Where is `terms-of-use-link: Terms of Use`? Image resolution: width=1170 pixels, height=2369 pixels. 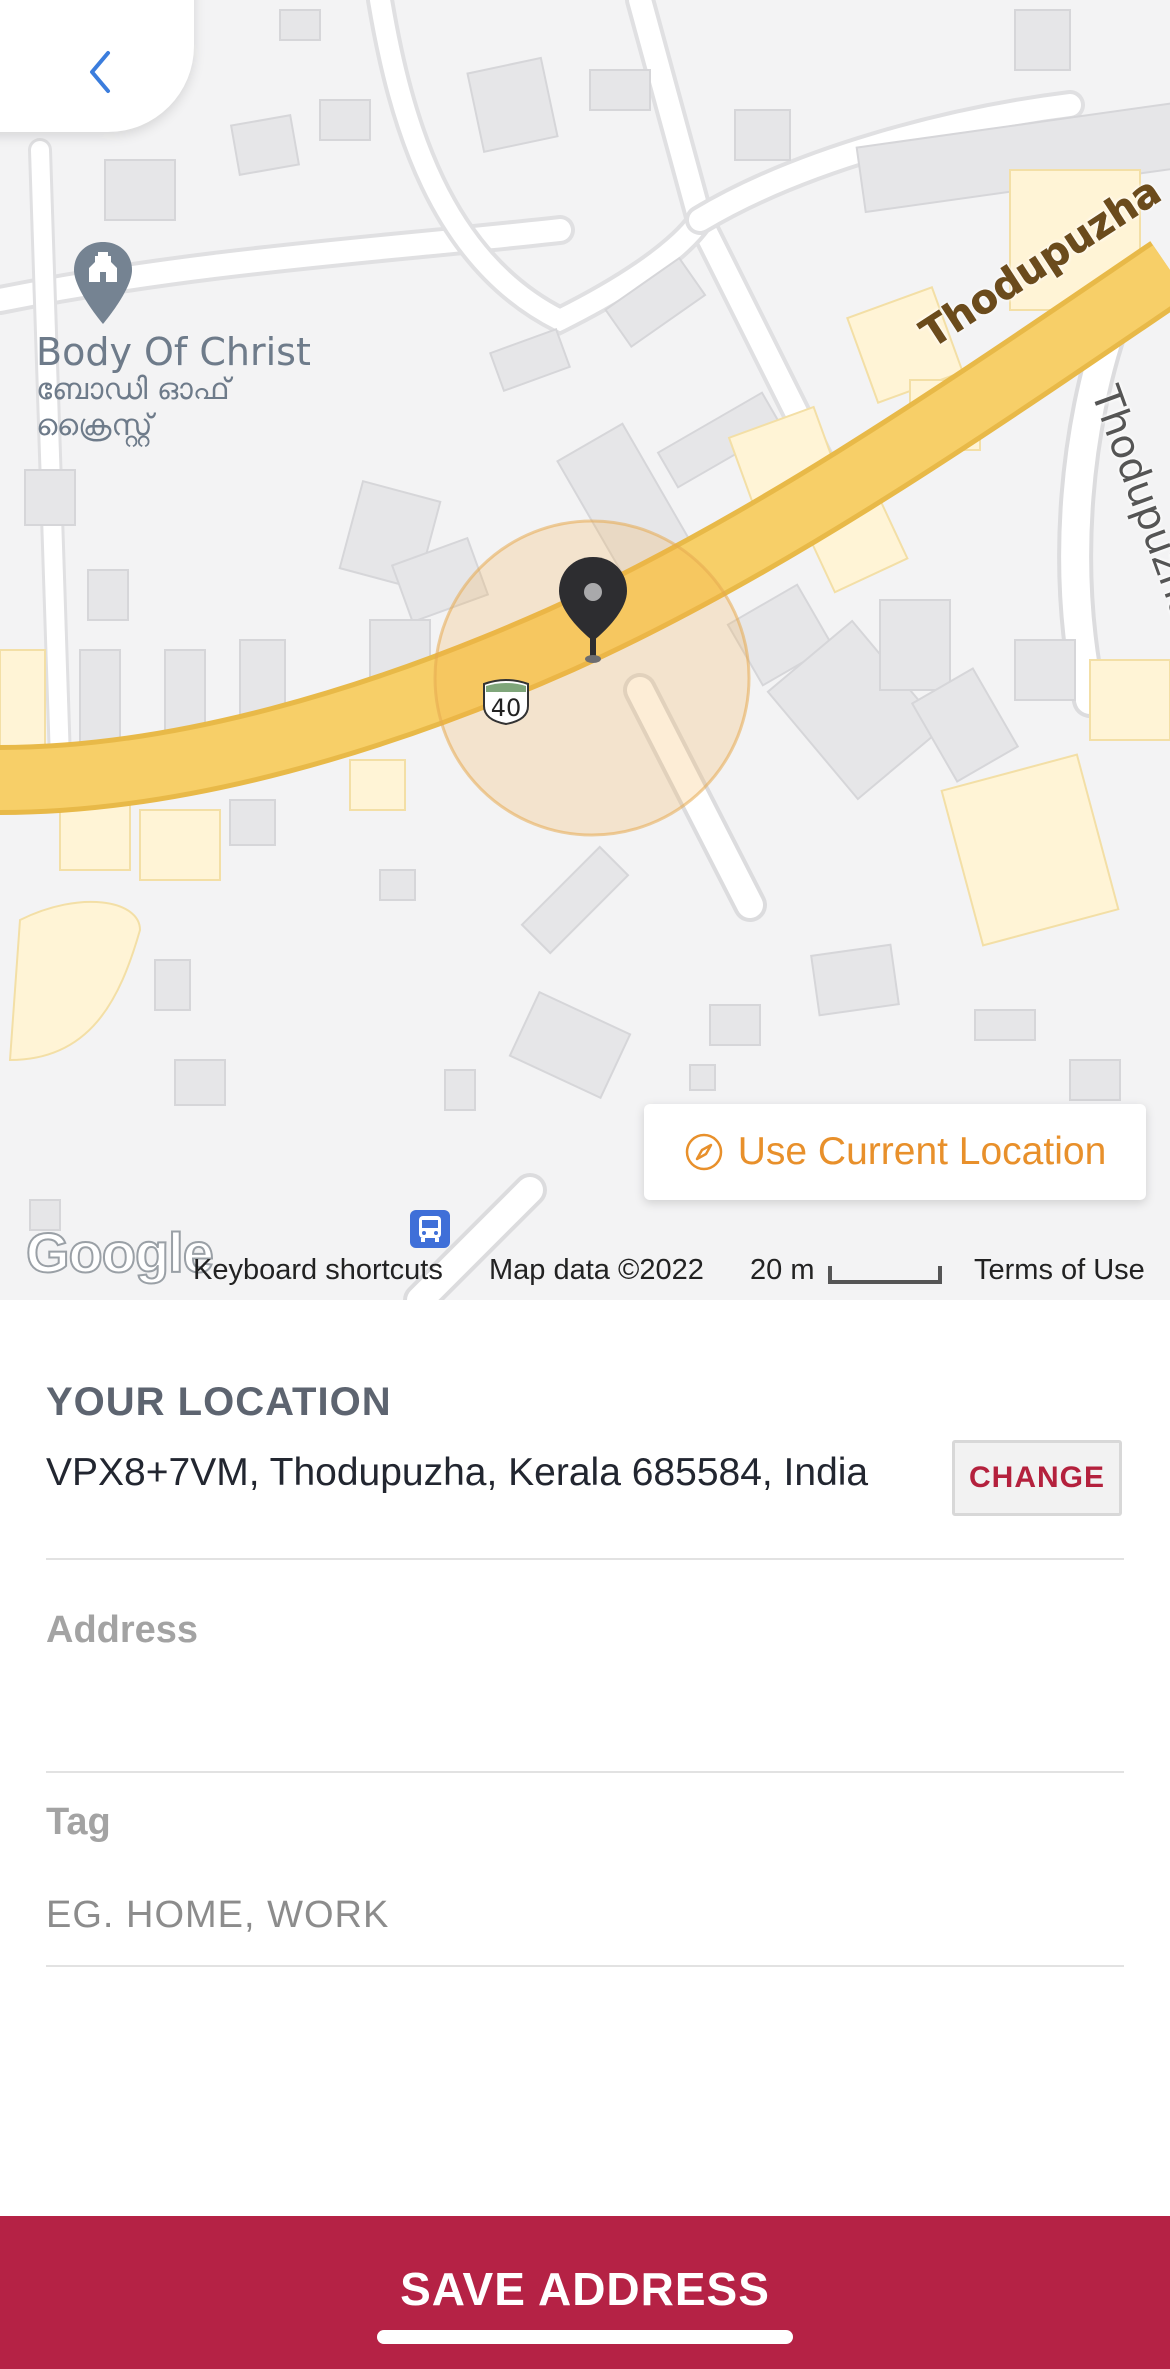 terms-of-use-link: Terms of Use is located at coordinates (1059, 1270).